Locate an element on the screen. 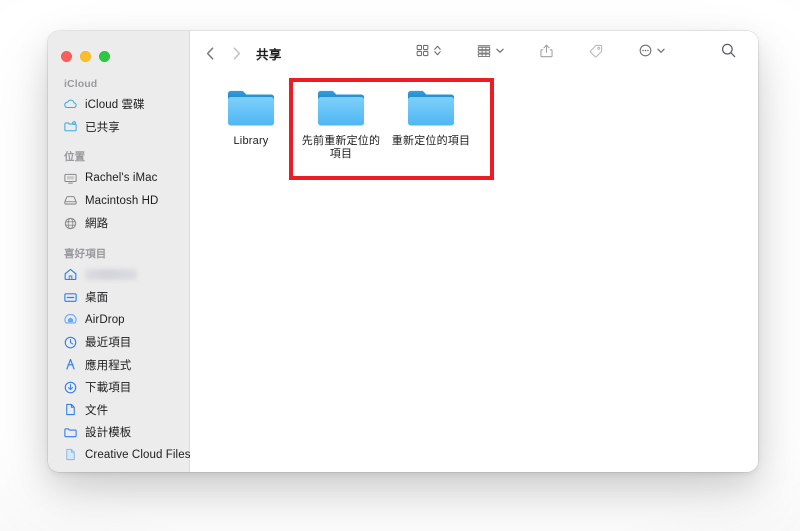 This screenshot has width=800, height=531. sidebar-item-creative-cloud-files: Creative Cloud Files is located at coordinates (119, 455).